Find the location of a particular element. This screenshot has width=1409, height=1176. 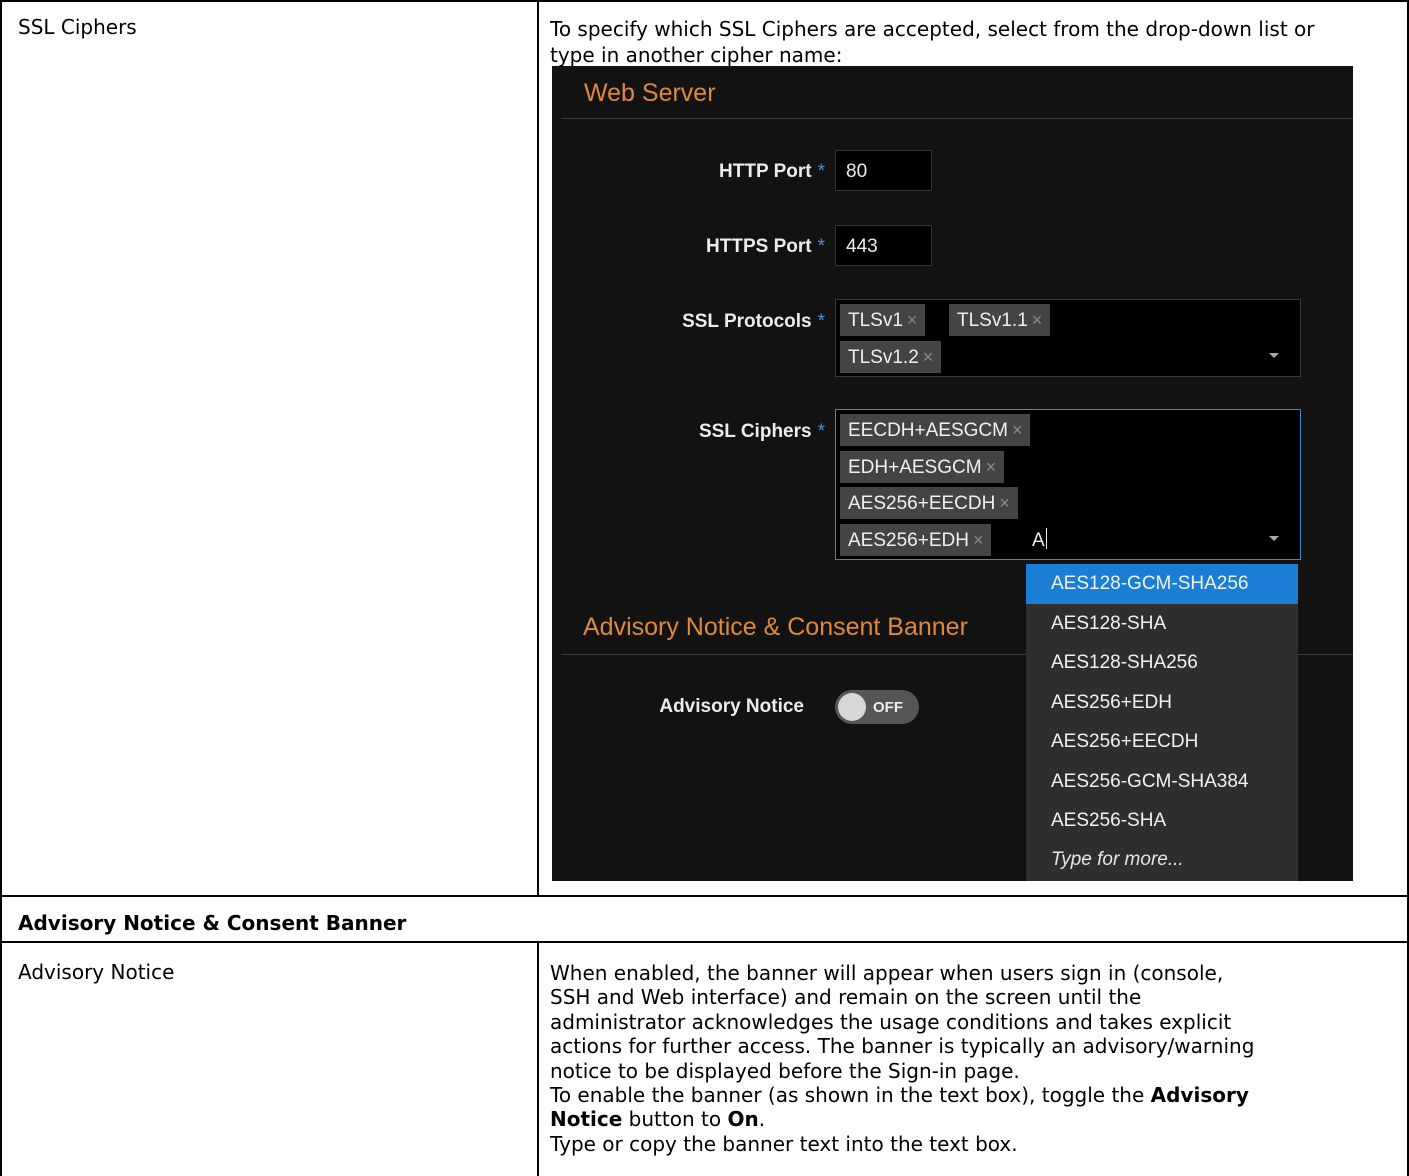

cipher-search-input: A is located at coordinates (1039, 540).